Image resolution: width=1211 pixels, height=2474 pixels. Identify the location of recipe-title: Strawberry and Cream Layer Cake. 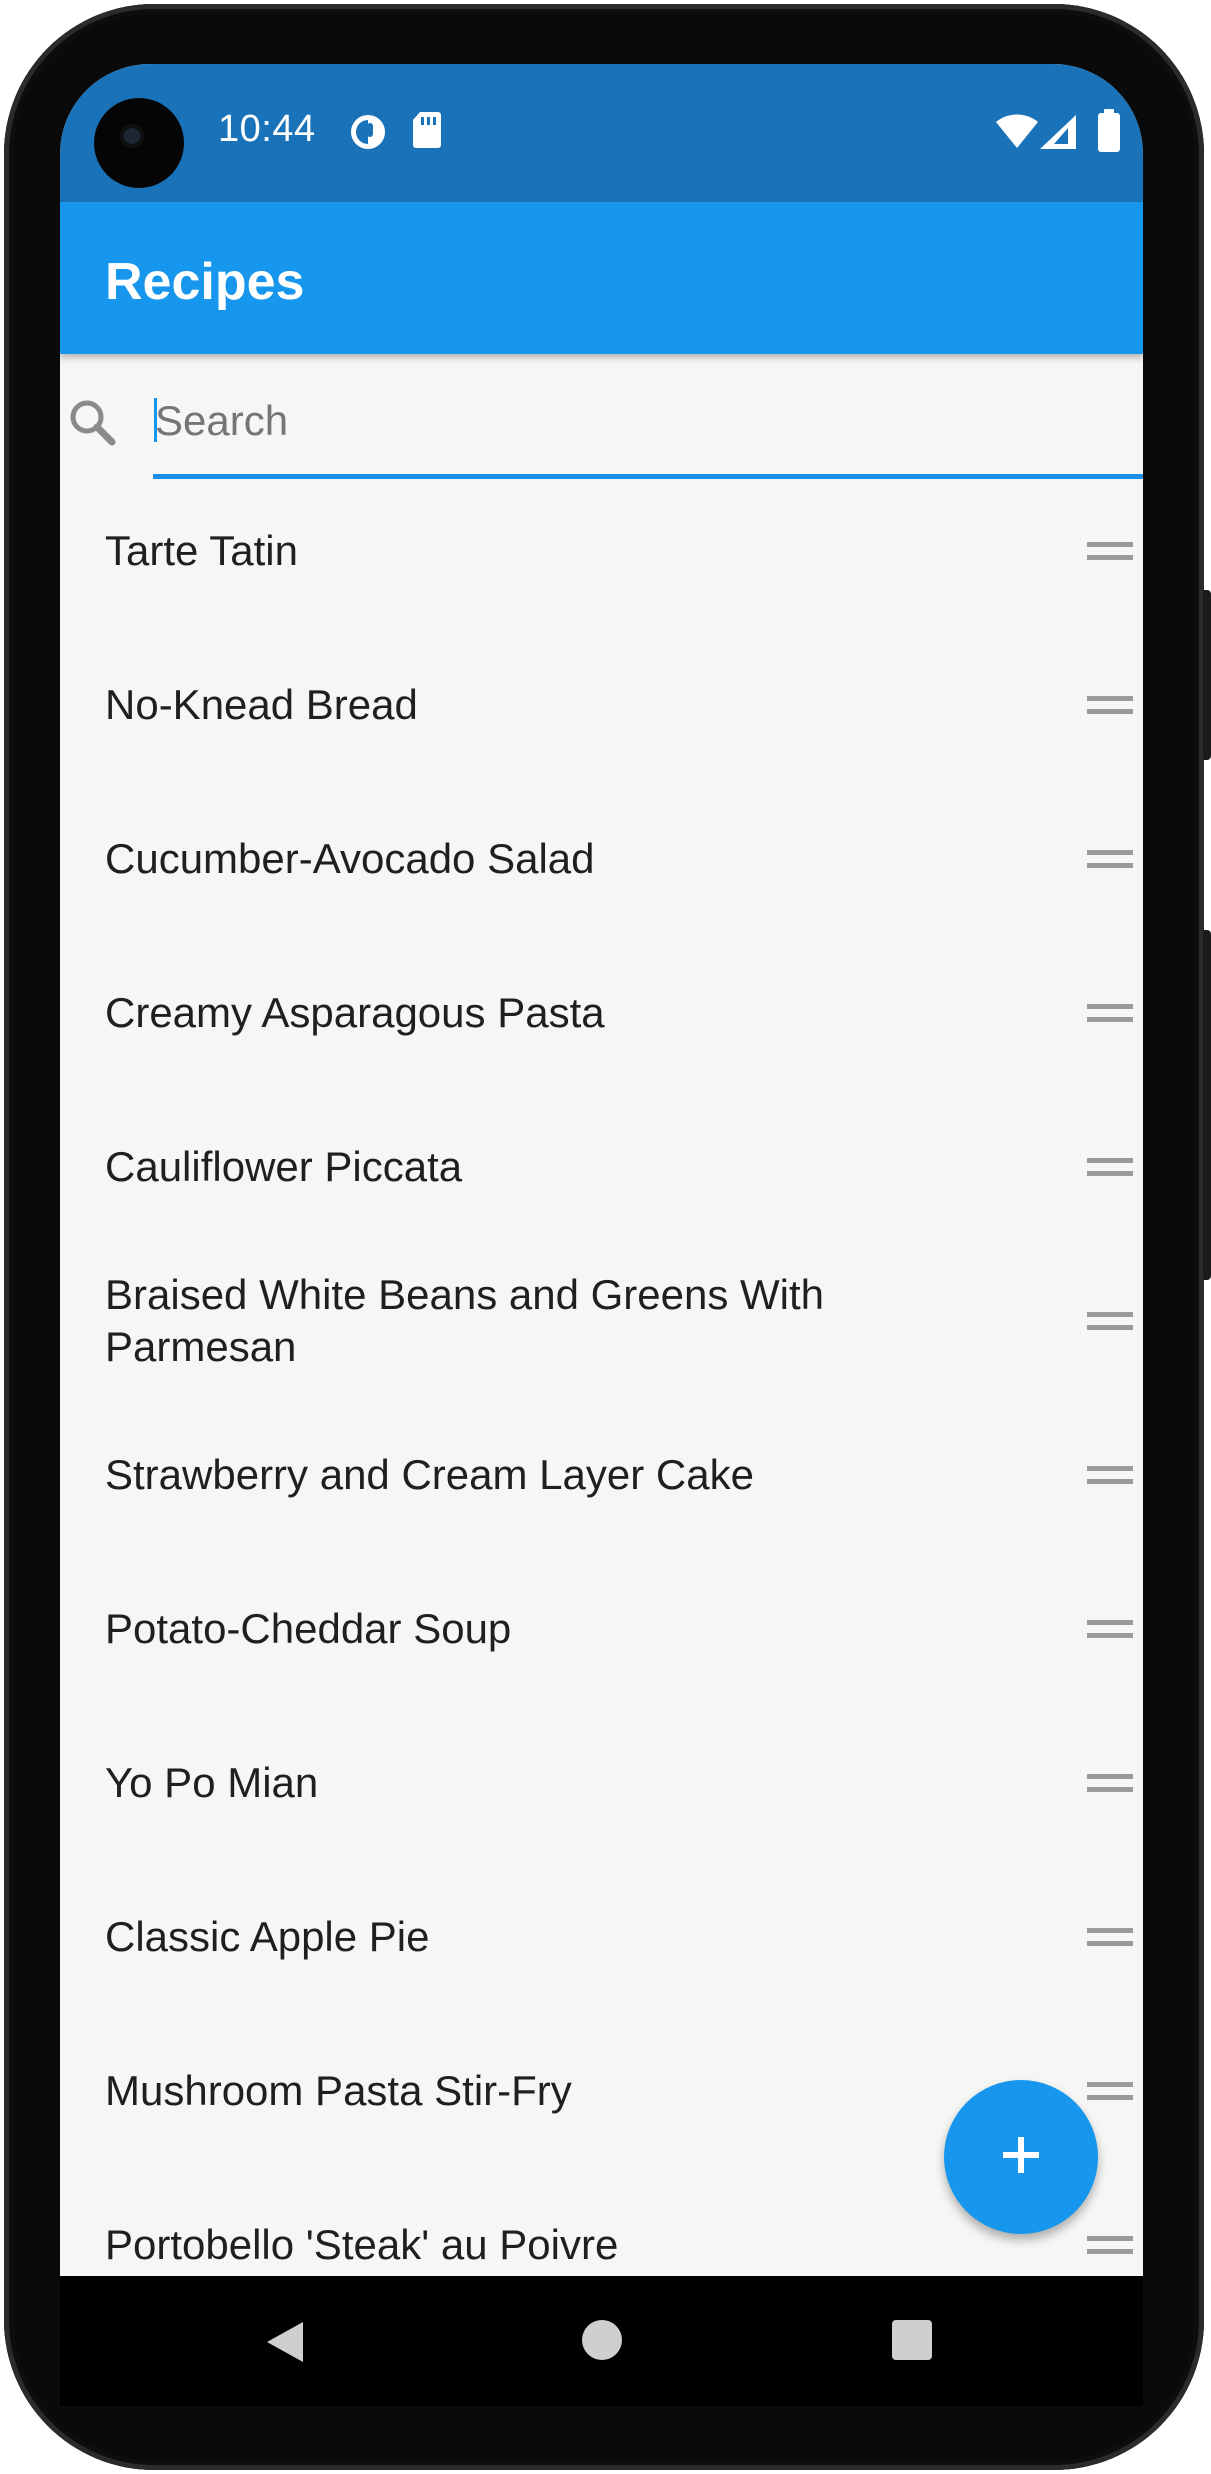
(429, 1474).